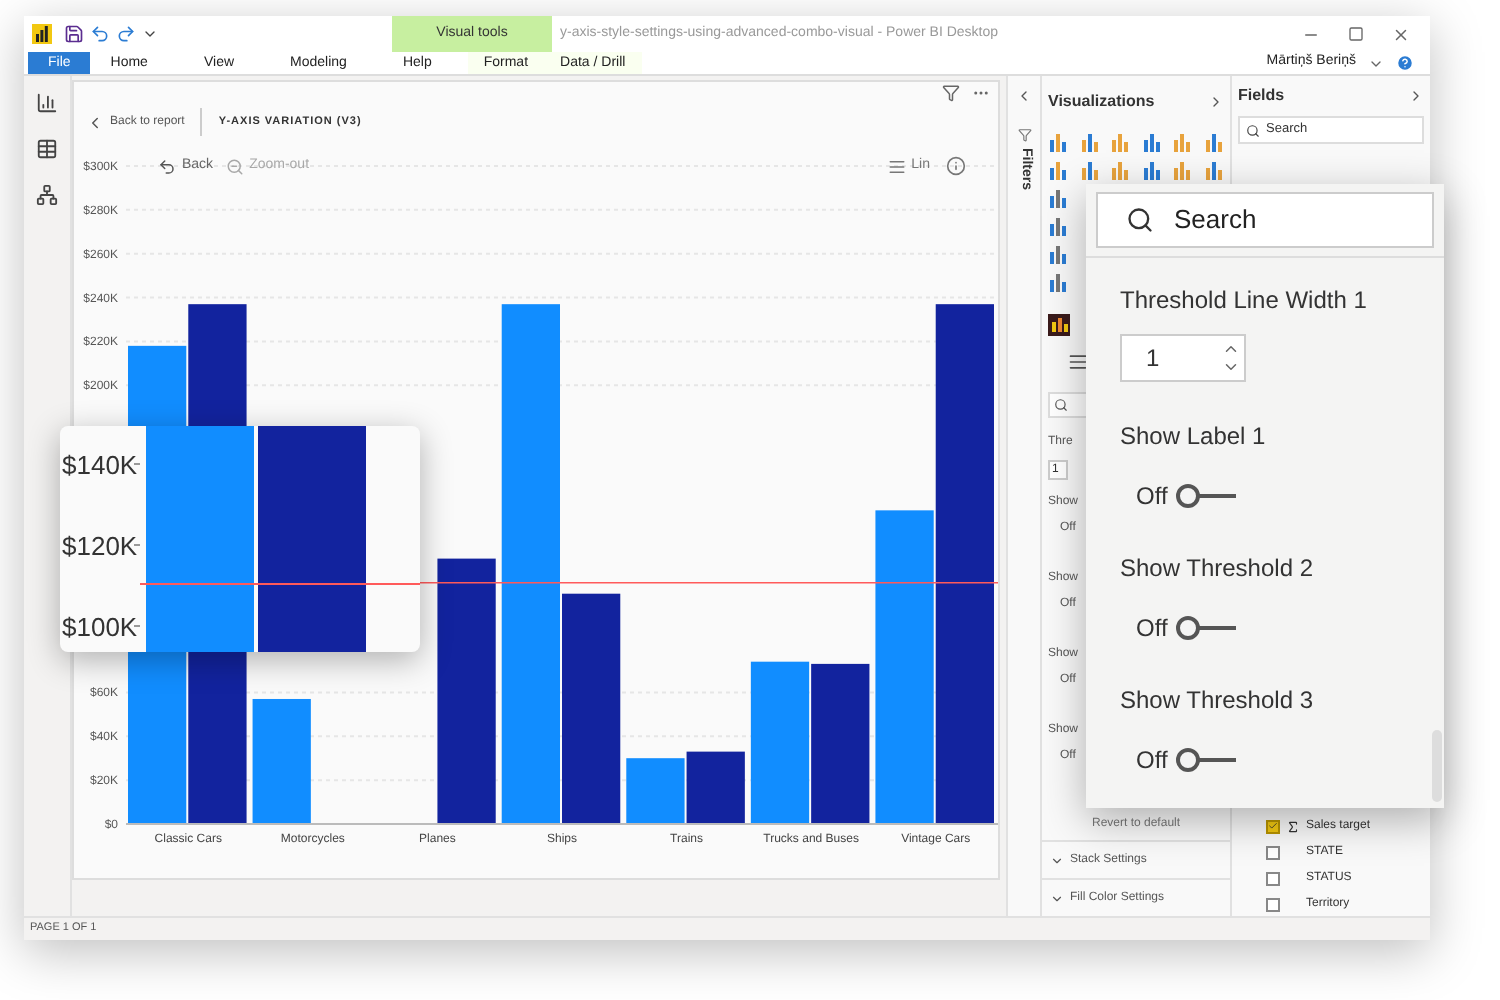  Describe the element at coordinates (1218, 569) in the screenshot. I see `setting-label: Show Threshold 2` at that location.